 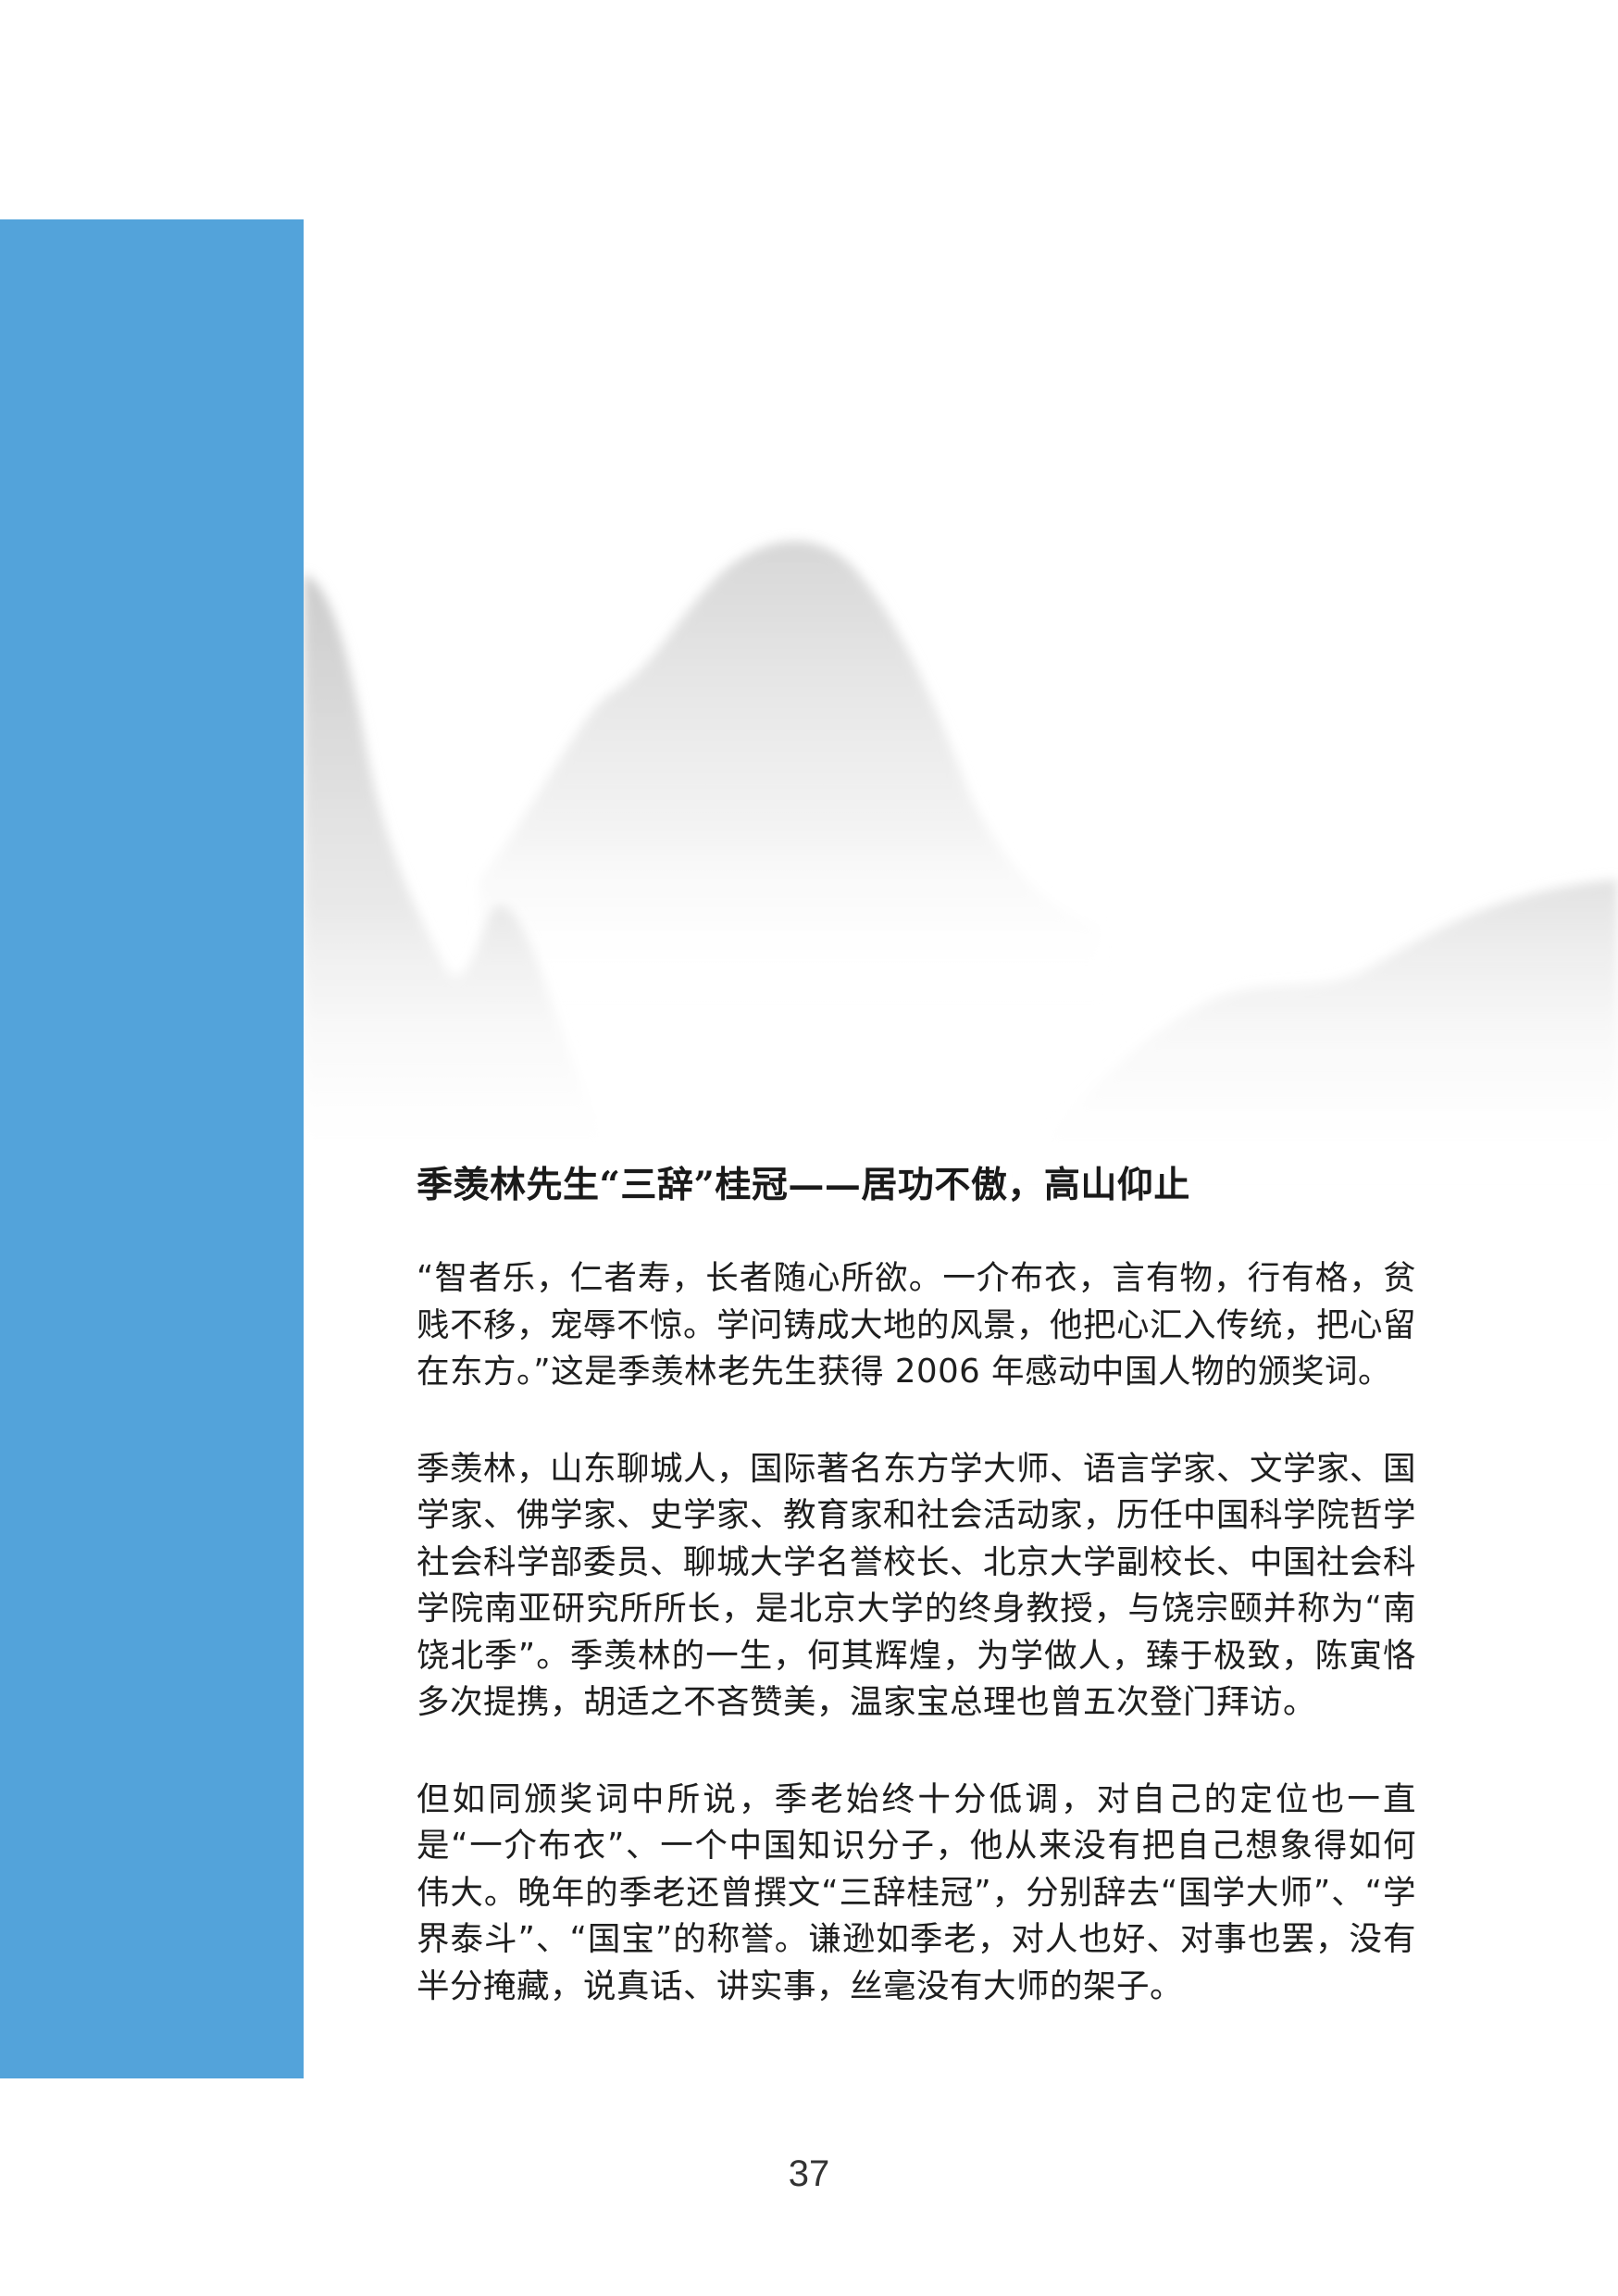 I want to click on article-title: 季羡林先生“三辞”桂冠——居功不傲，高山仰止, so click(x=803, y=1185).